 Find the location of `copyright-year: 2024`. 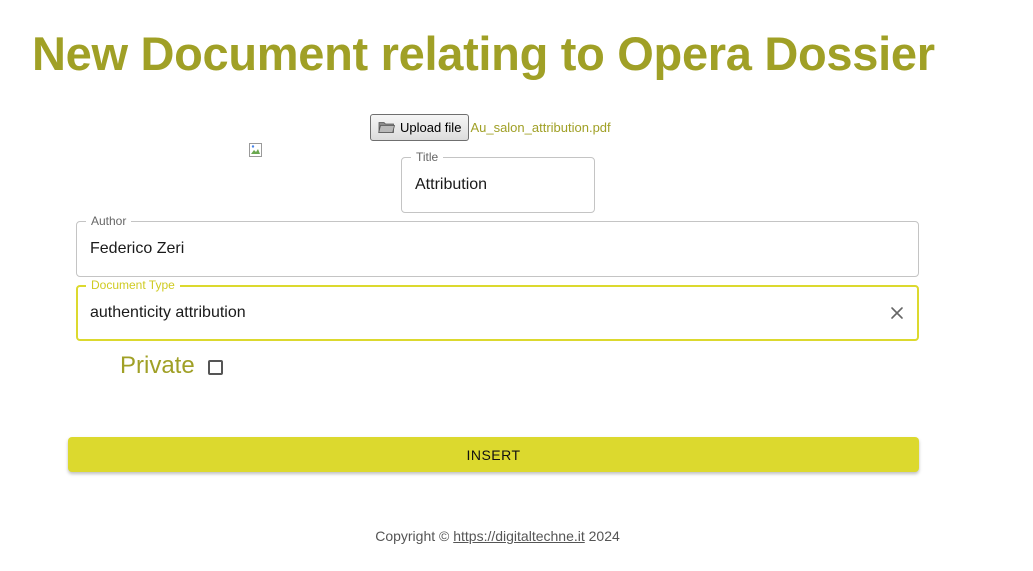

copyright-year: 2024 is located at coordinates (604, 536).